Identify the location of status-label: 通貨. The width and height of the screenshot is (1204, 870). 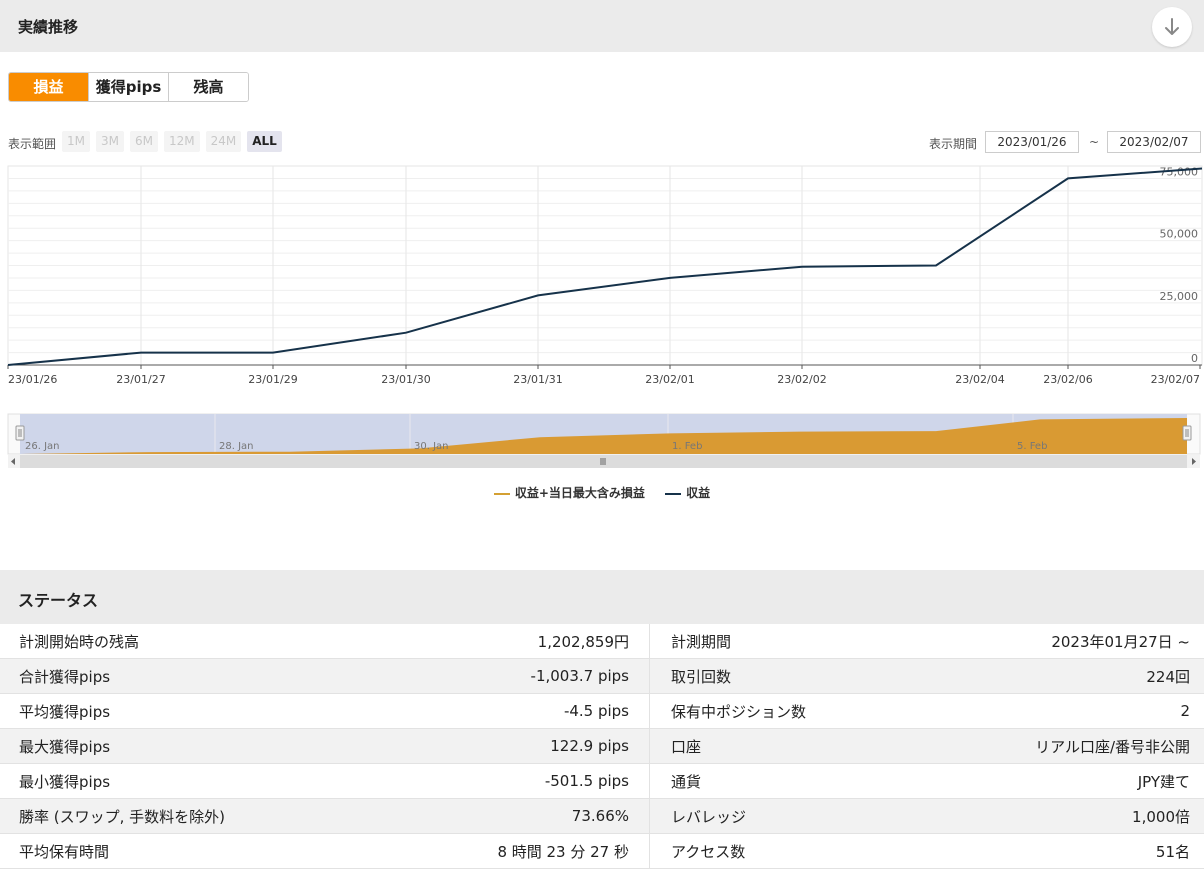
(810, 781).